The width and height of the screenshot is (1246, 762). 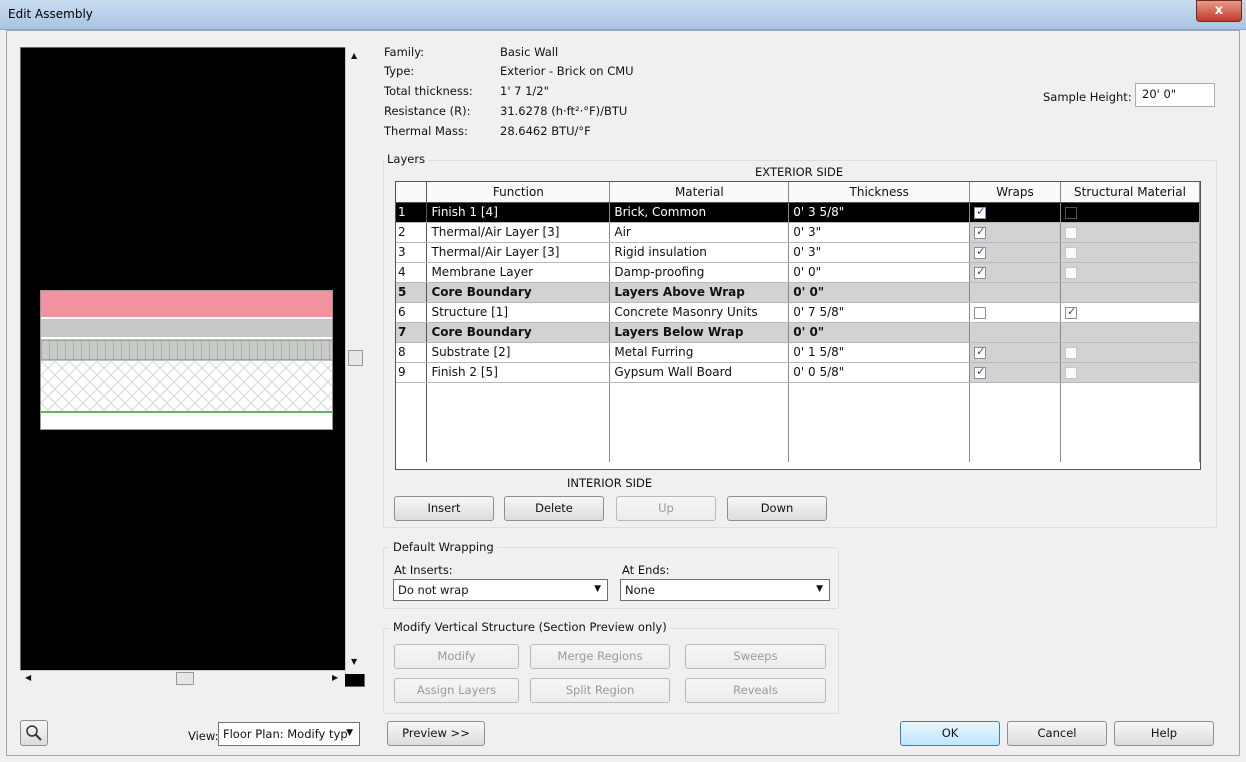 What do you see at coordinates (28, 677) in the screenshot?
I see `scroll-left-arrow-icon: ◀` at bounding box center [28, 677].